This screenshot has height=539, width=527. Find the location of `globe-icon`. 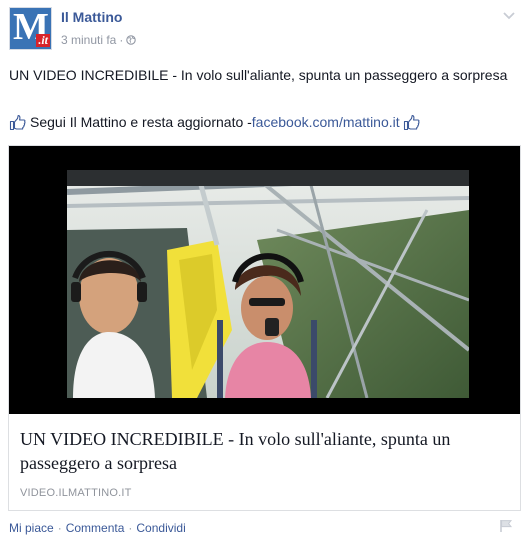

globe-icon is located at coordinates (131, 40).